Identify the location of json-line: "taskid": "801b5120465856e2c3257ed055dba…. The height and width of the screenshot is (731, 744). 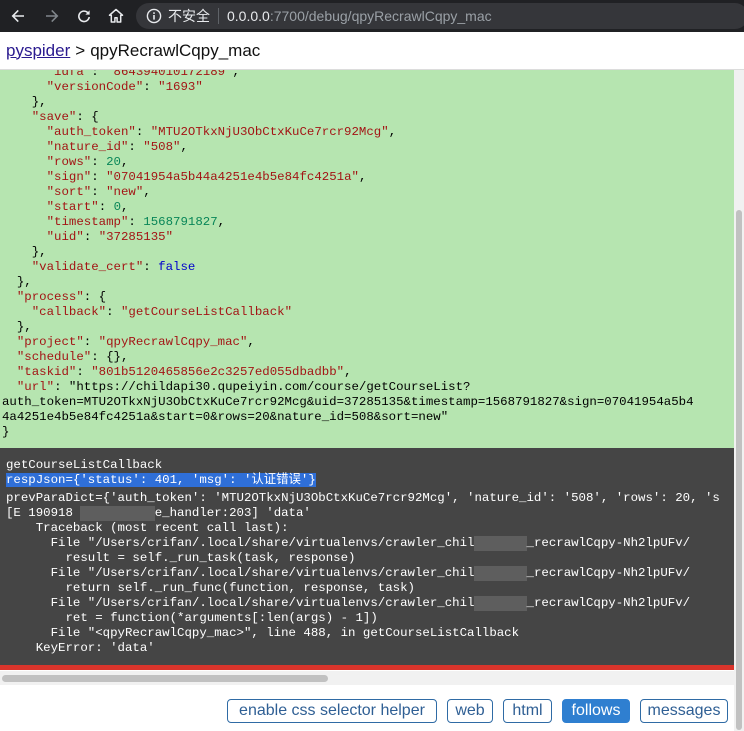
(184, 372).